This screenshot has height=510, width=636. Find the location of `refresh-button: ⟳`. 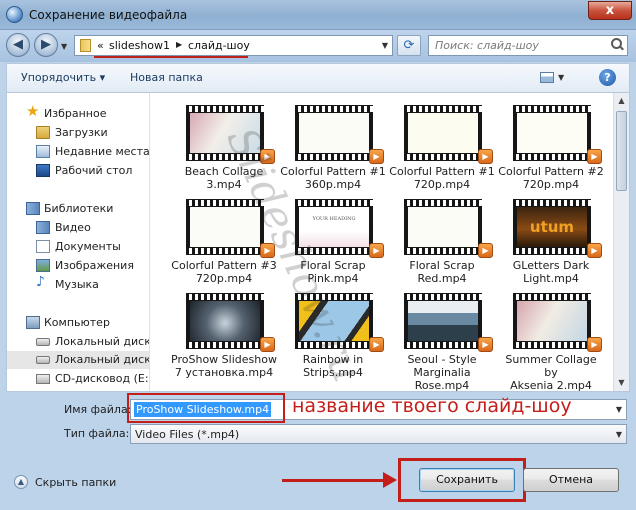

refresh-button: ⟳ is located at coordinates (409, 45).